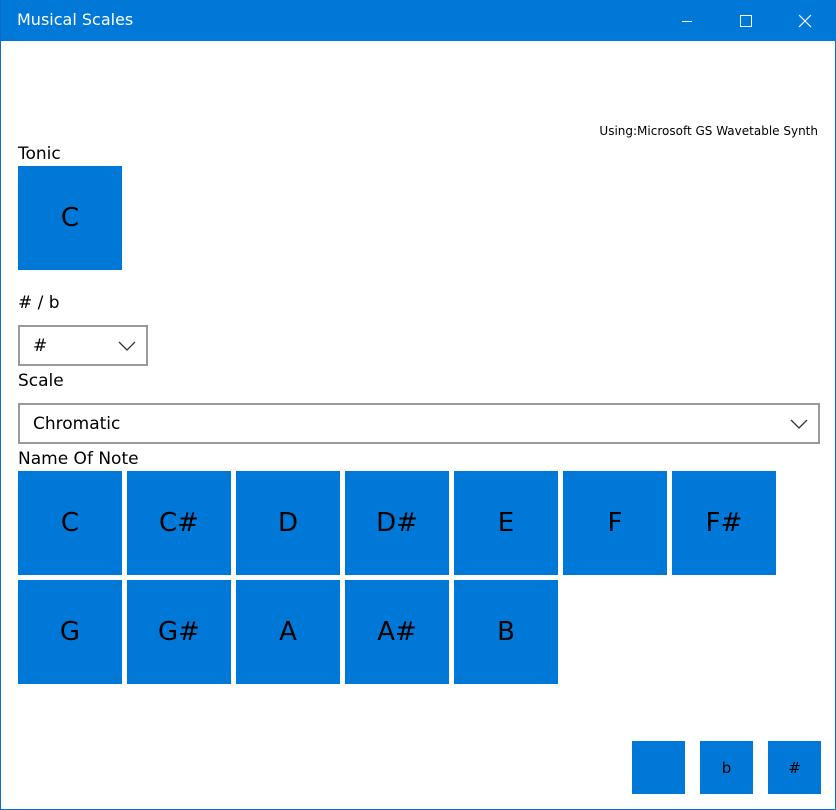 The image size is (836, 810). Describe the element at coordinates (397, 523) in the screenshot. I see `note-button-d-sharp: D#` at that location.